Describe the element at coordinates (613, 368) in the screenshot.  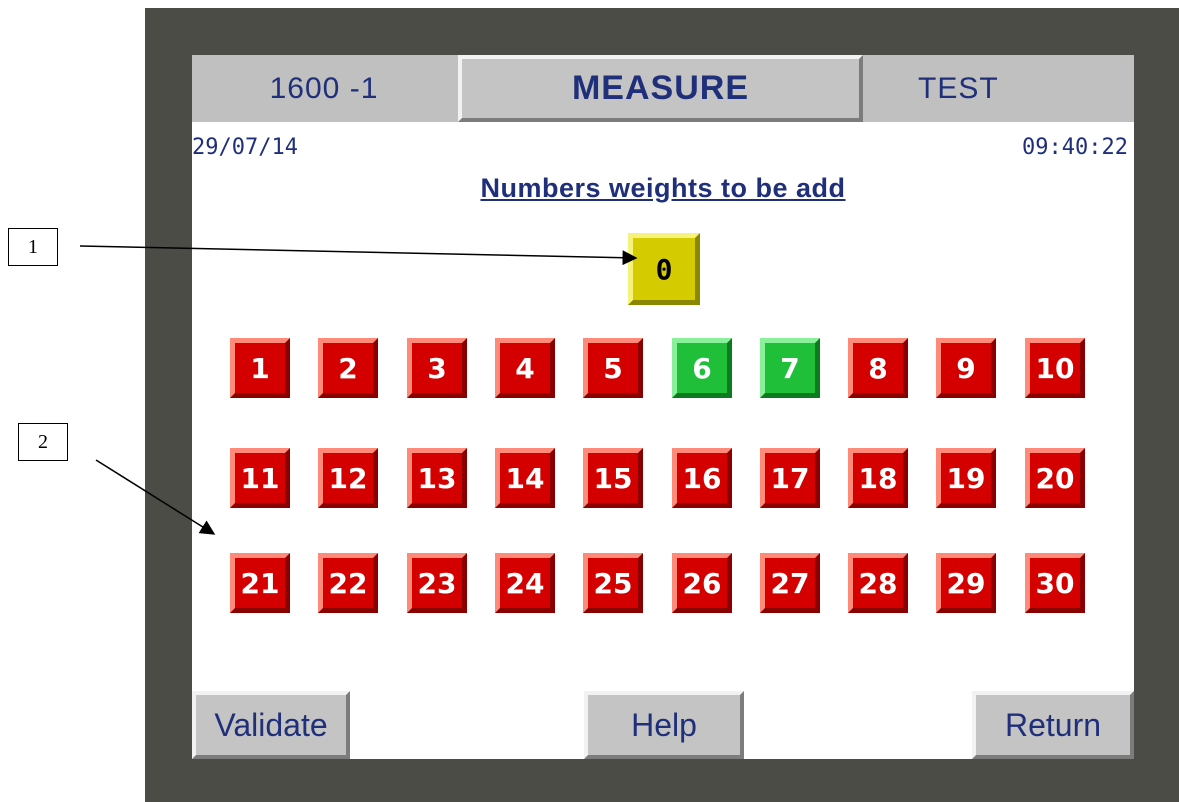
I see `weight-button-5: 5` at that location.